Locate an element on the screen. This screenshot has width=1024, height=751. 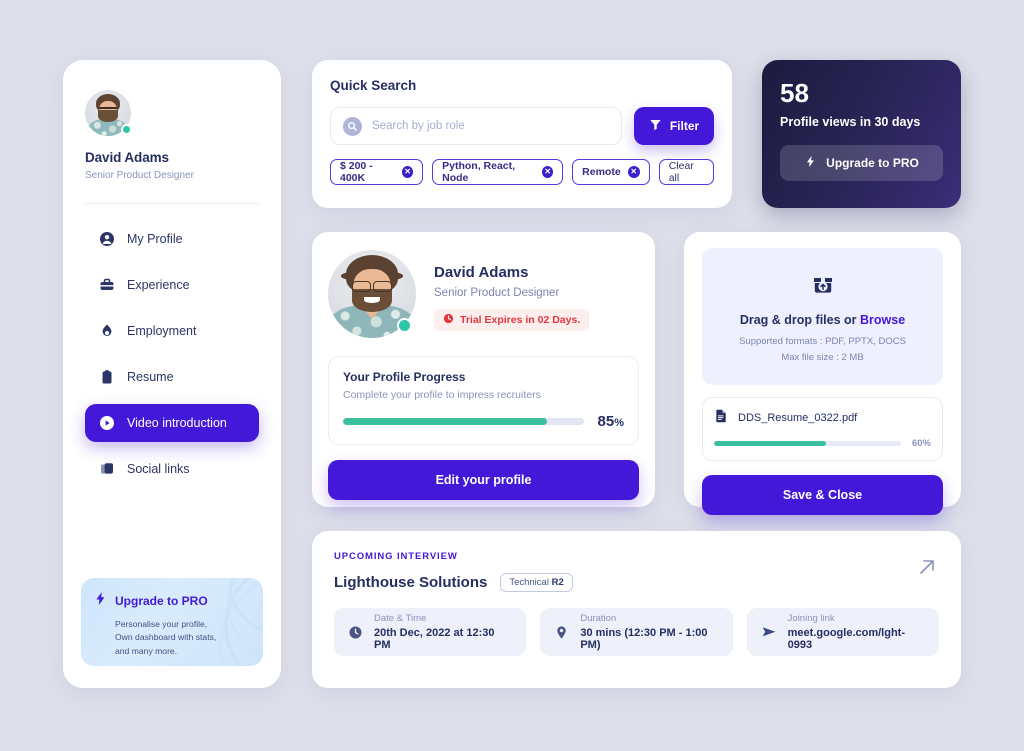
promo-line: and many more. is located at coordinates (146, 650).